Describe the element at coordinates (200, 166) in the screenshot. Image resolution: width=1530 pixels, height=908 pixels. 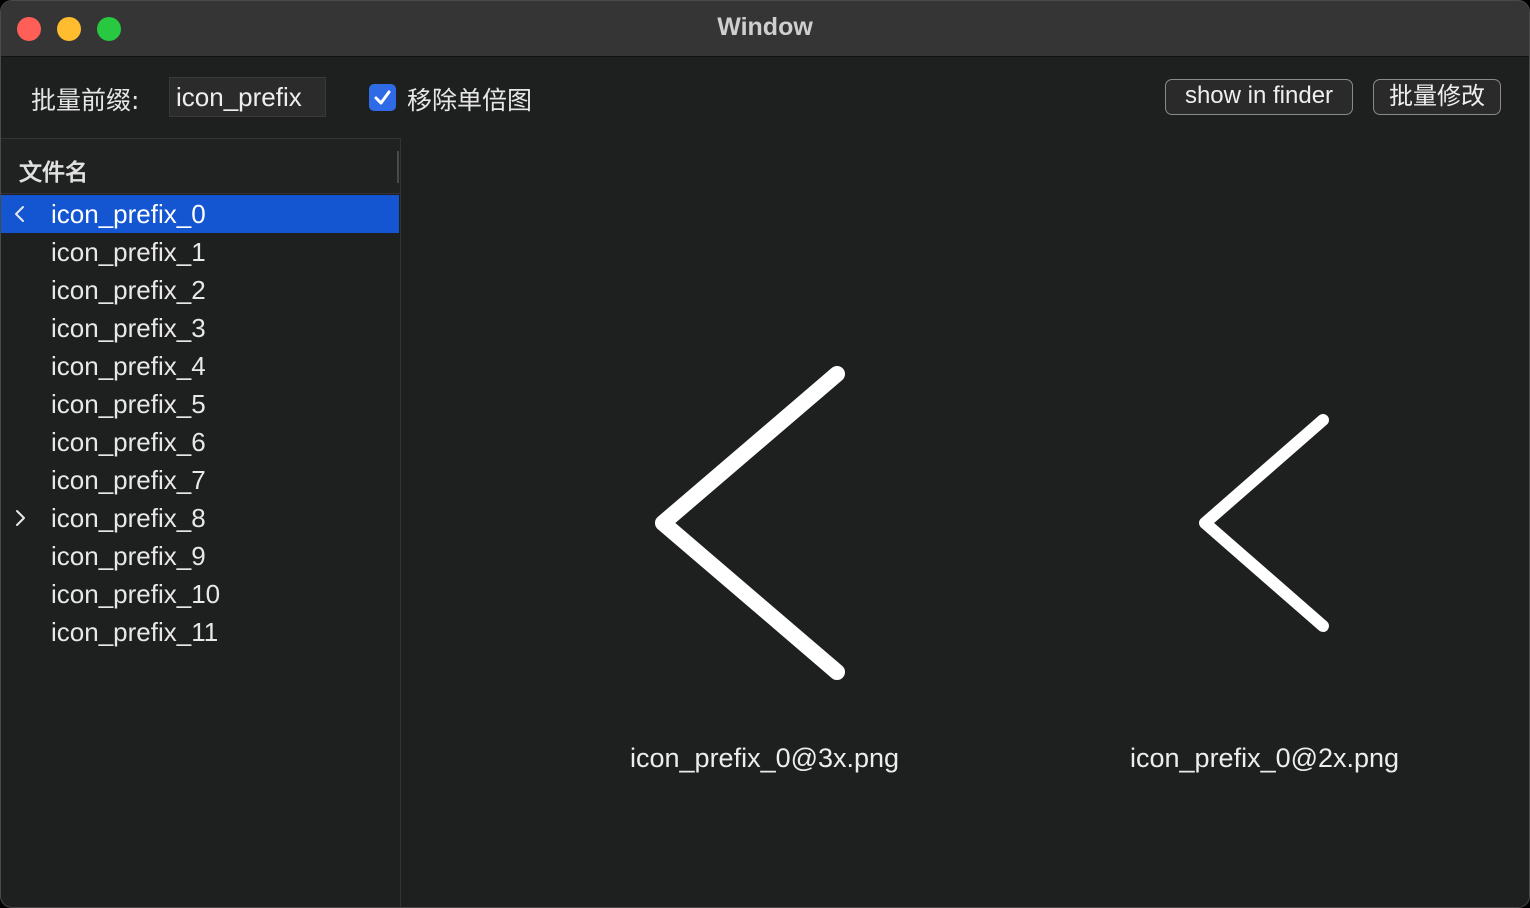
I see `list-header: 文件名` at that location.